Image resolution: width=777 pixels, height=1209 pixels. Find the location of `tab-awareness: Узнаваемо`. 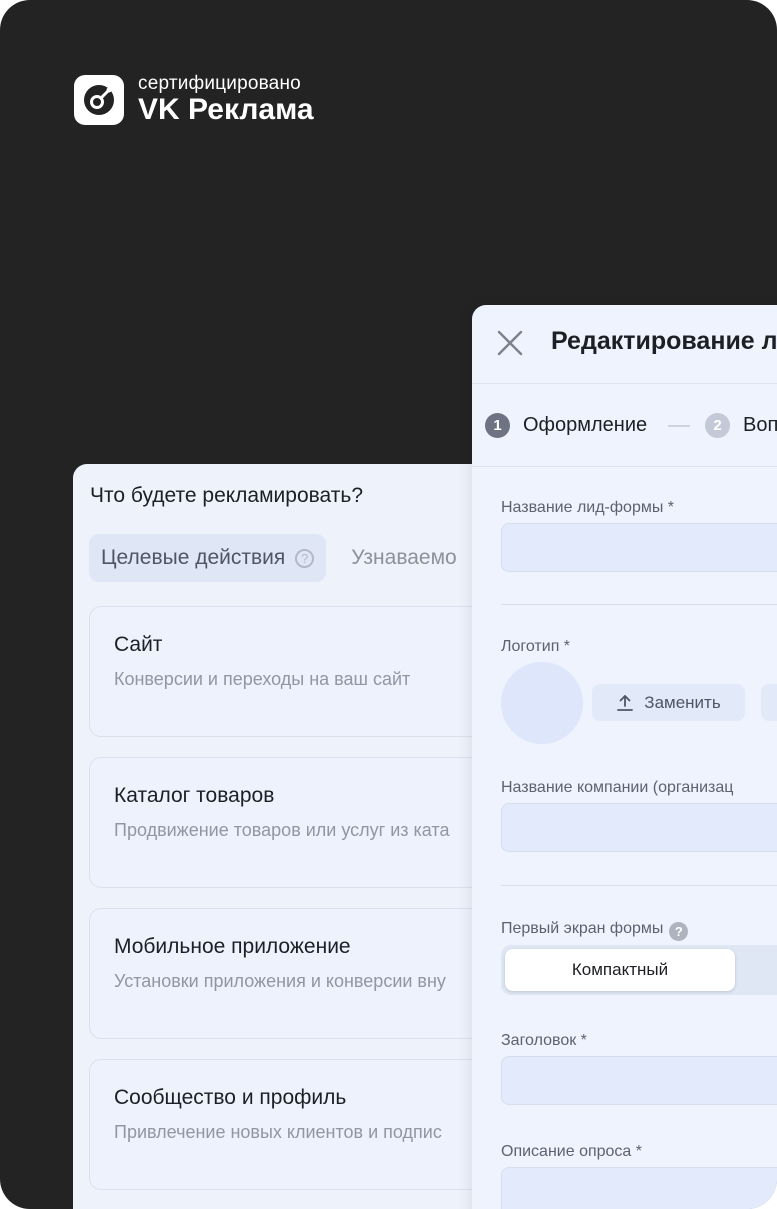

tab-awareness: Узнаваемо is located at coordinates (403, 558).